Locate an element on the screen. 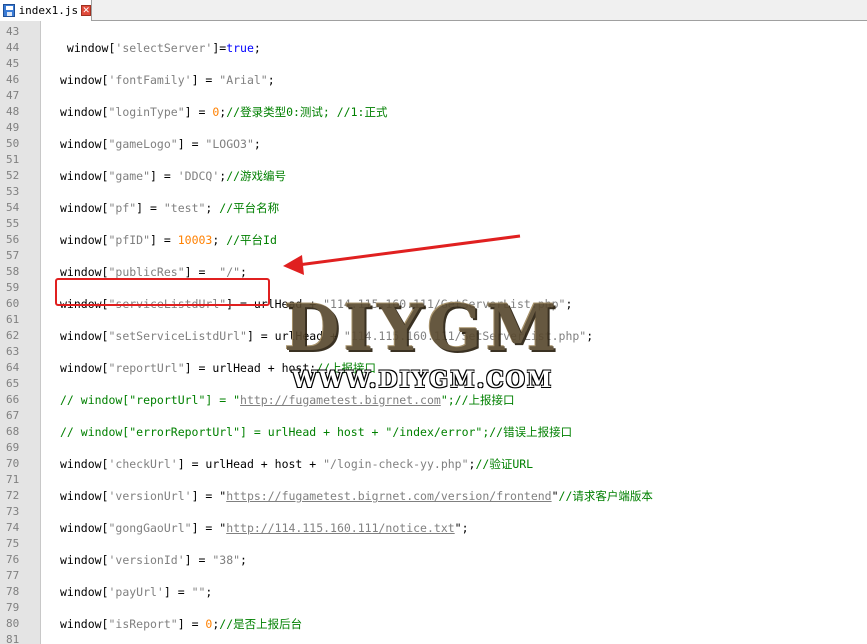 This screenshot has width=867, height=644. line-number: 58 is located at coordinates (13, 271).